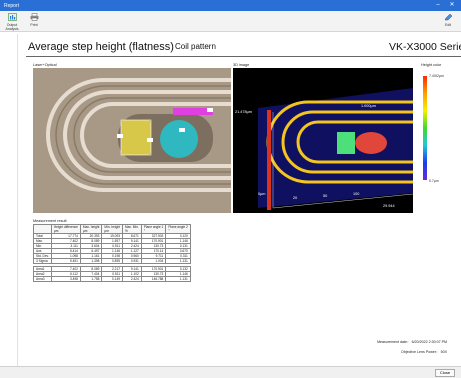 This screenshot has height=378, width=461. I want to click on report-icon, so click(12, 17).